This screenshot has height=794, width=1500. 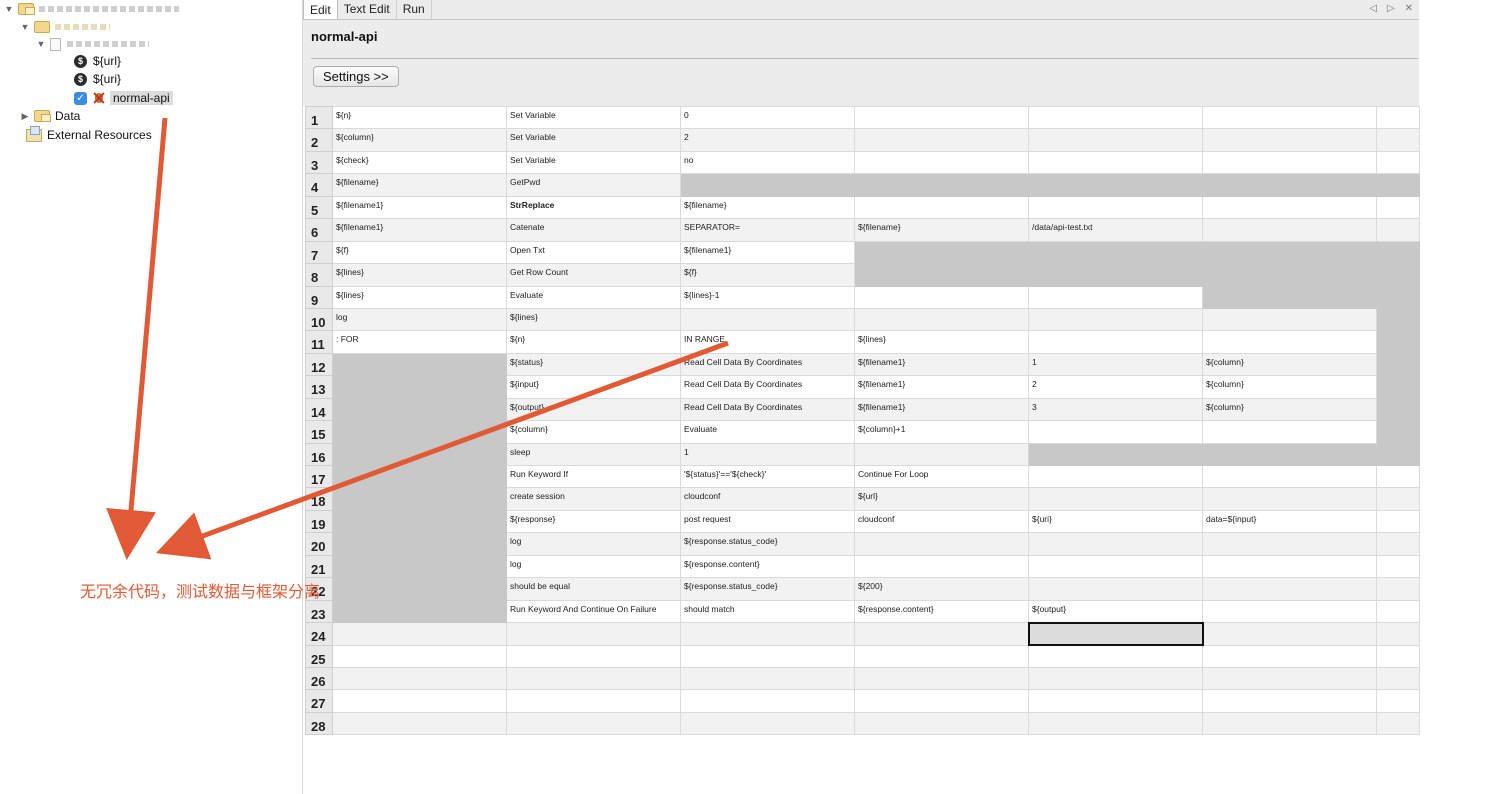 What do you see at coordinates (319, 544) in the screenshot?
I see `row-number: 20` at bounding box center [319, 544].